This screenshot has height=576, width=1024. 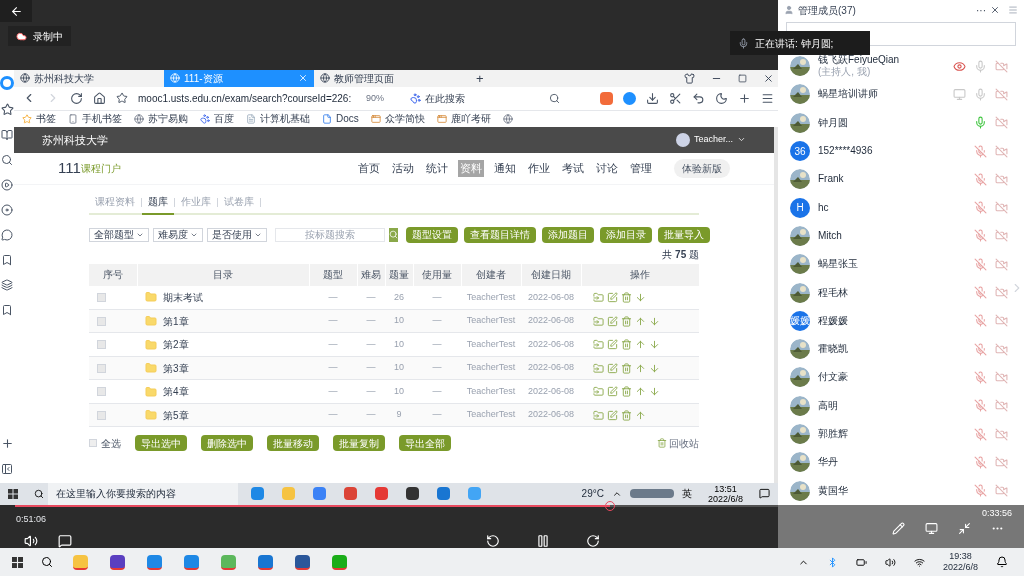 What do you see at coordinates (176, 415) in the screenshot?
I see `folder-name: 第5章` at bounding box center [176, 415].